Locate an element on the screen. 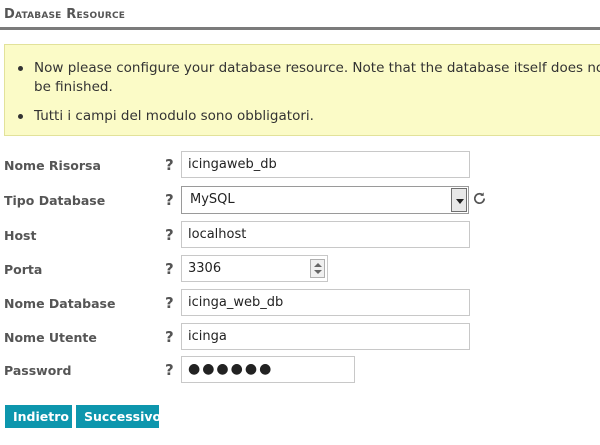 The width and height of the screenshot is (600, 445). resource-name-input: icingaweb_db is located at coordinates (325, 164).